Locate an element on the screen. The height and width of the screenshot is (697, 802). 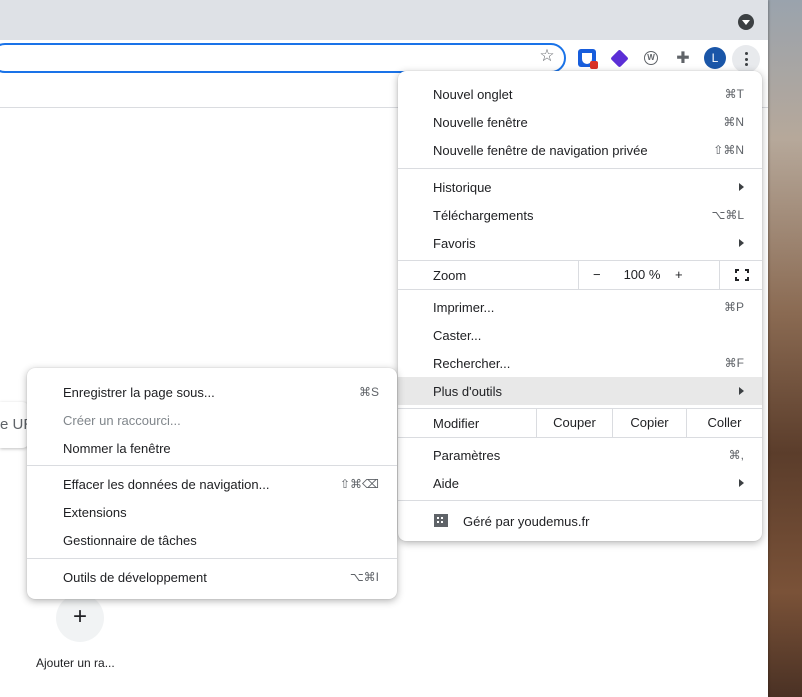
zoom-out-button: − is located at coordinates (597, 274).